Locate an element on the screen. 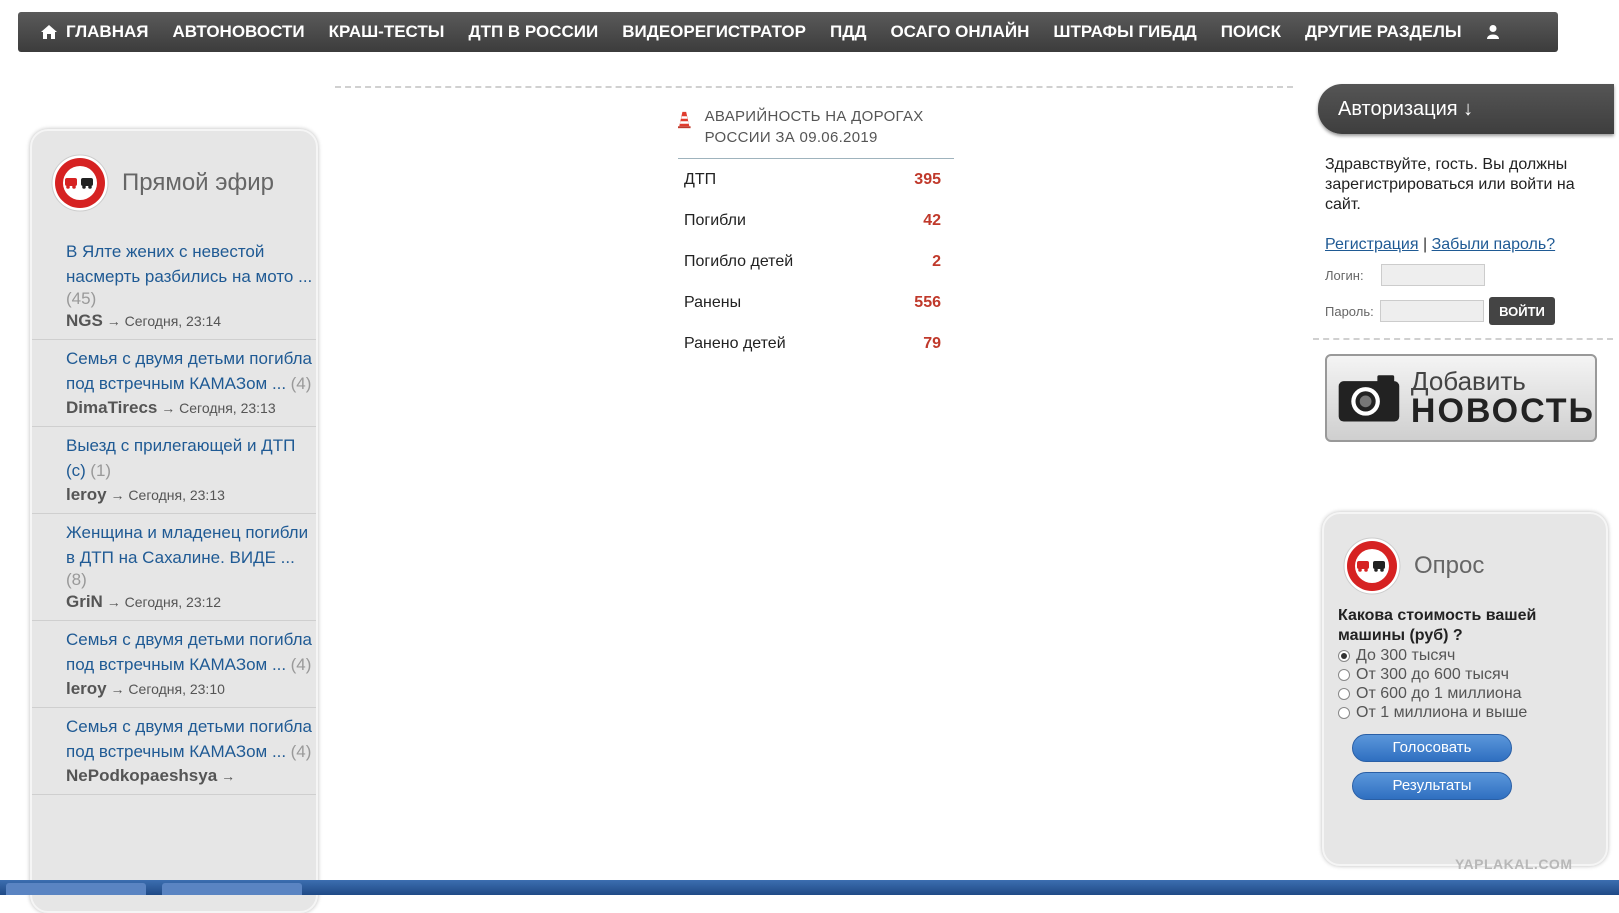 The width and height of the screenshot is (1619, 913). news-meta: leroy → Сегодня, 23:10 is located at coordinates (191, 689).